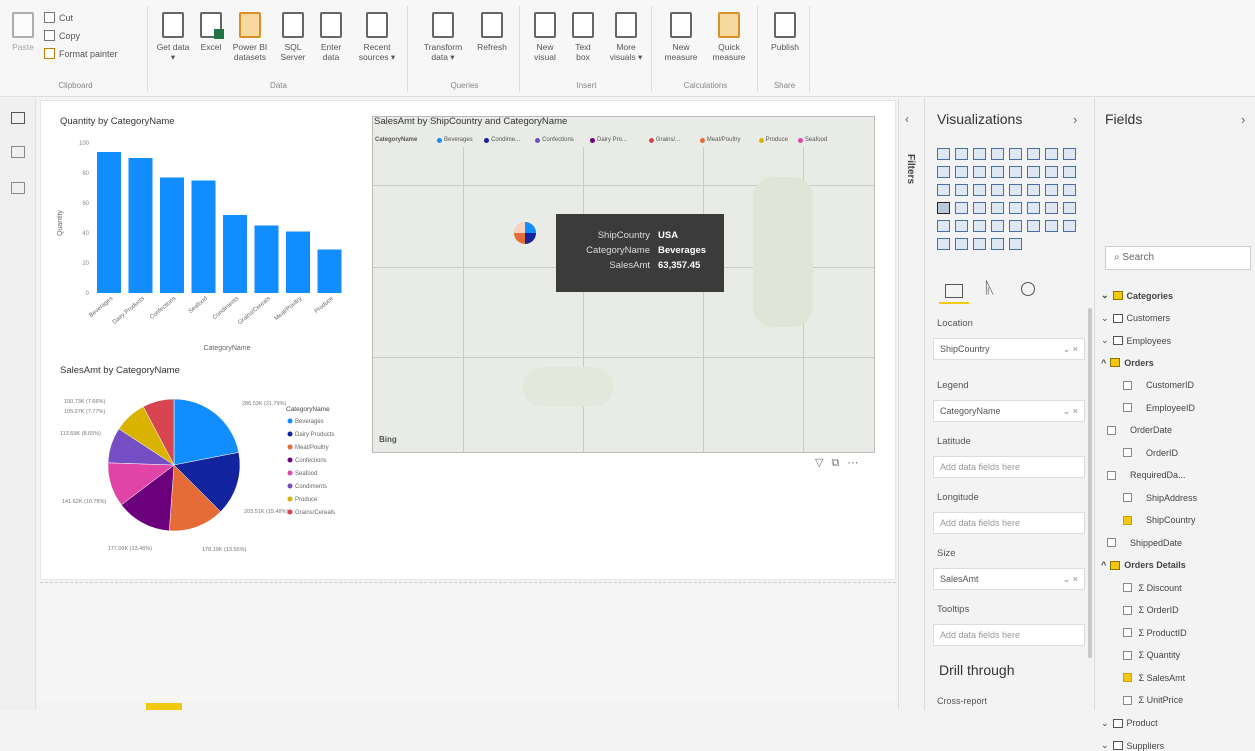  Describe the element at coordinates (164, 706) in the screenshot. I see `page-tab` at that location.